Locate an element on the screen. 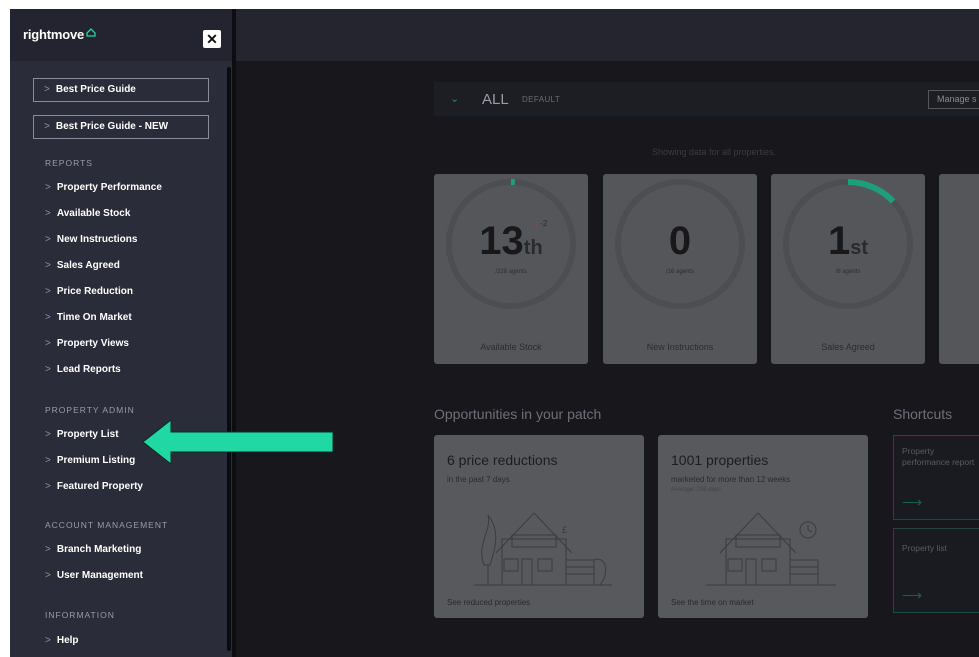 This screenshot has width=979, height=657. stat-number: 1 is located at coordinates (839, 241).